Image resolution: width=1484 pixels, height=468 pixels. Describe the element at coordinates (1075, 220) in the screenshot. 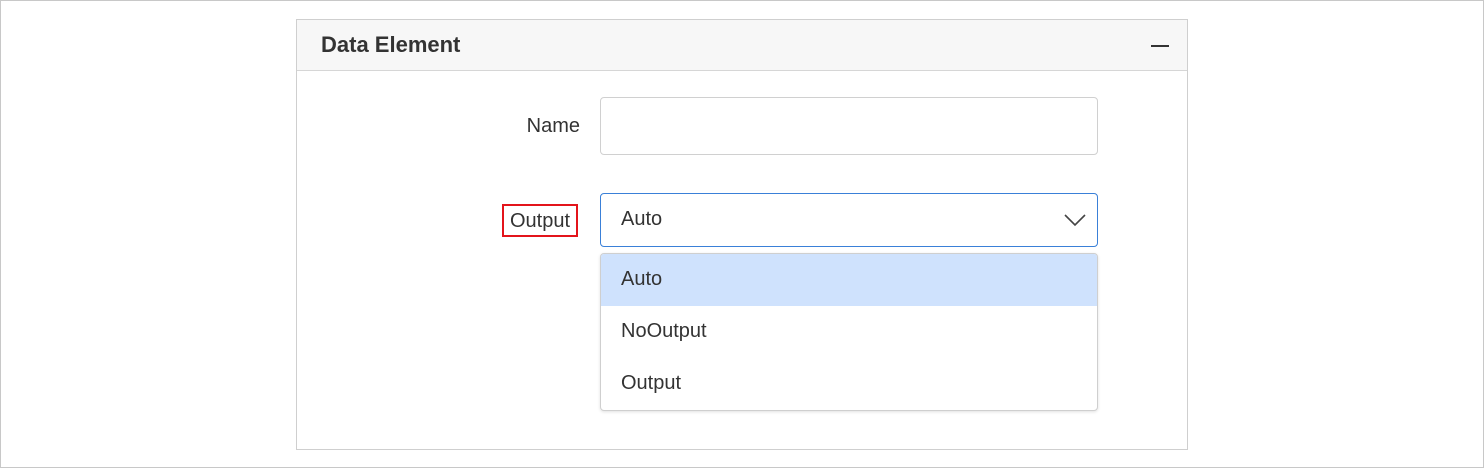

I see `chevron-down-icon` at that location.